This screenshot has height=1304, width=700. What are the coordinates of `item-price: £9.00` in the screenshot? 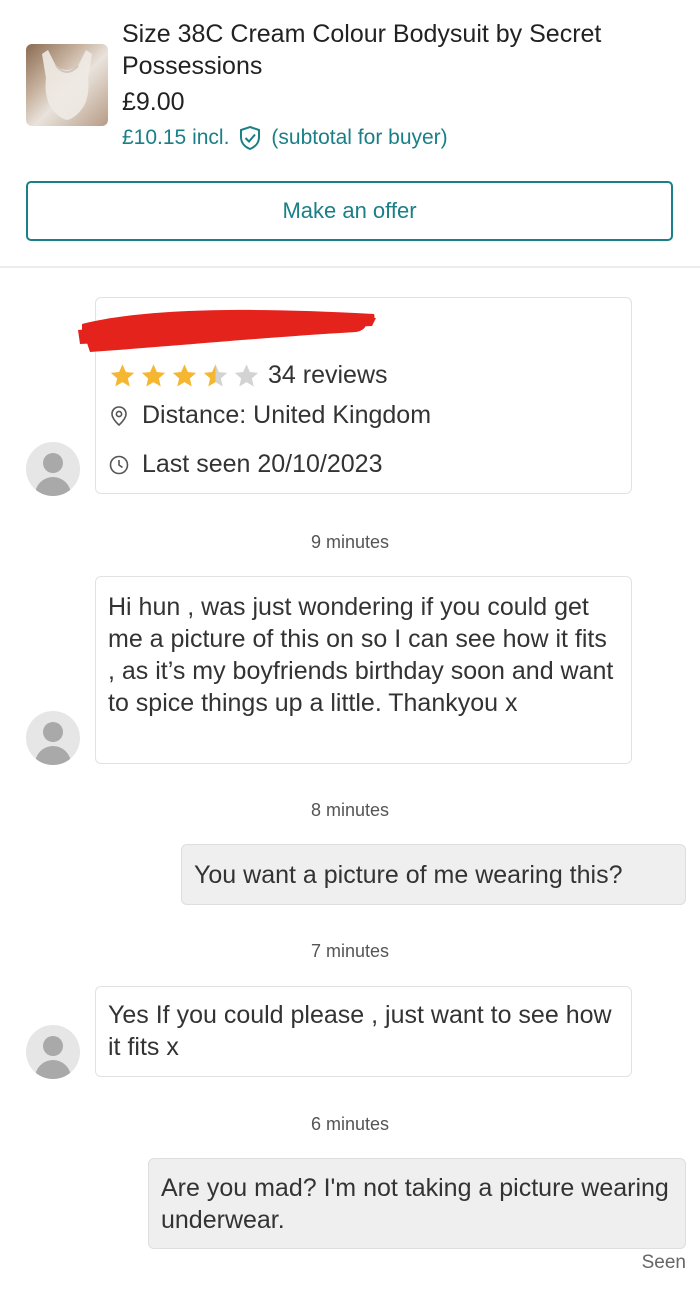 It's located at (153, 102).